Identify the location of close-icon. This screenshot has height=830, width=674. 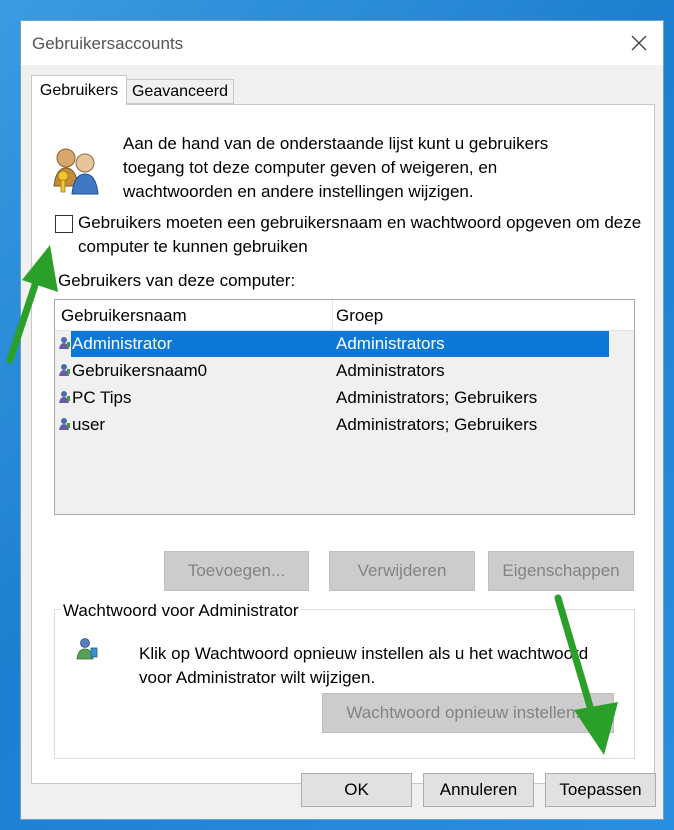
(639, 43).